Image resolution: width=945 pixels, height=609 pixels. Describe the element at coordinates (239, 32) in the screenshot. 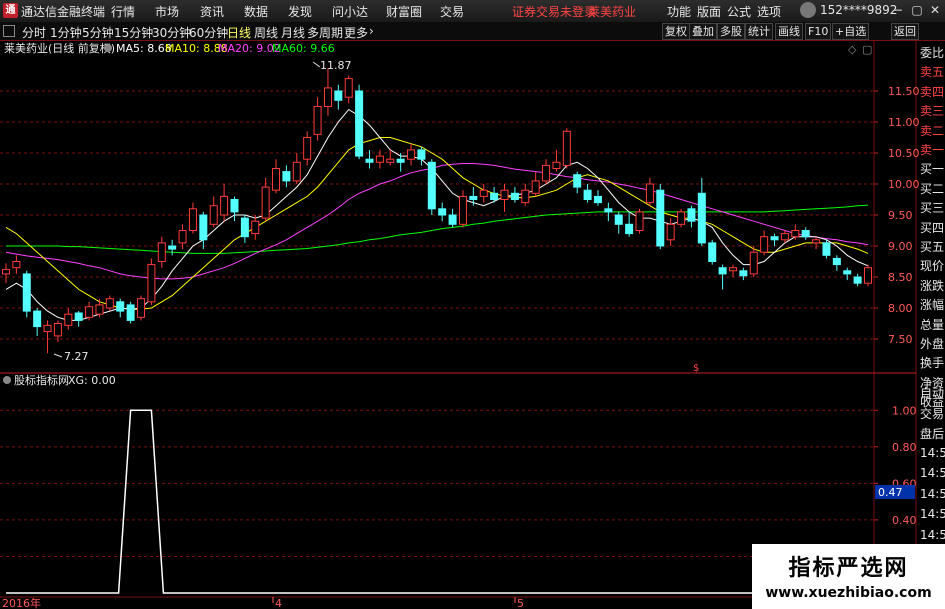

I see `tab-daily: 日线` at that location.